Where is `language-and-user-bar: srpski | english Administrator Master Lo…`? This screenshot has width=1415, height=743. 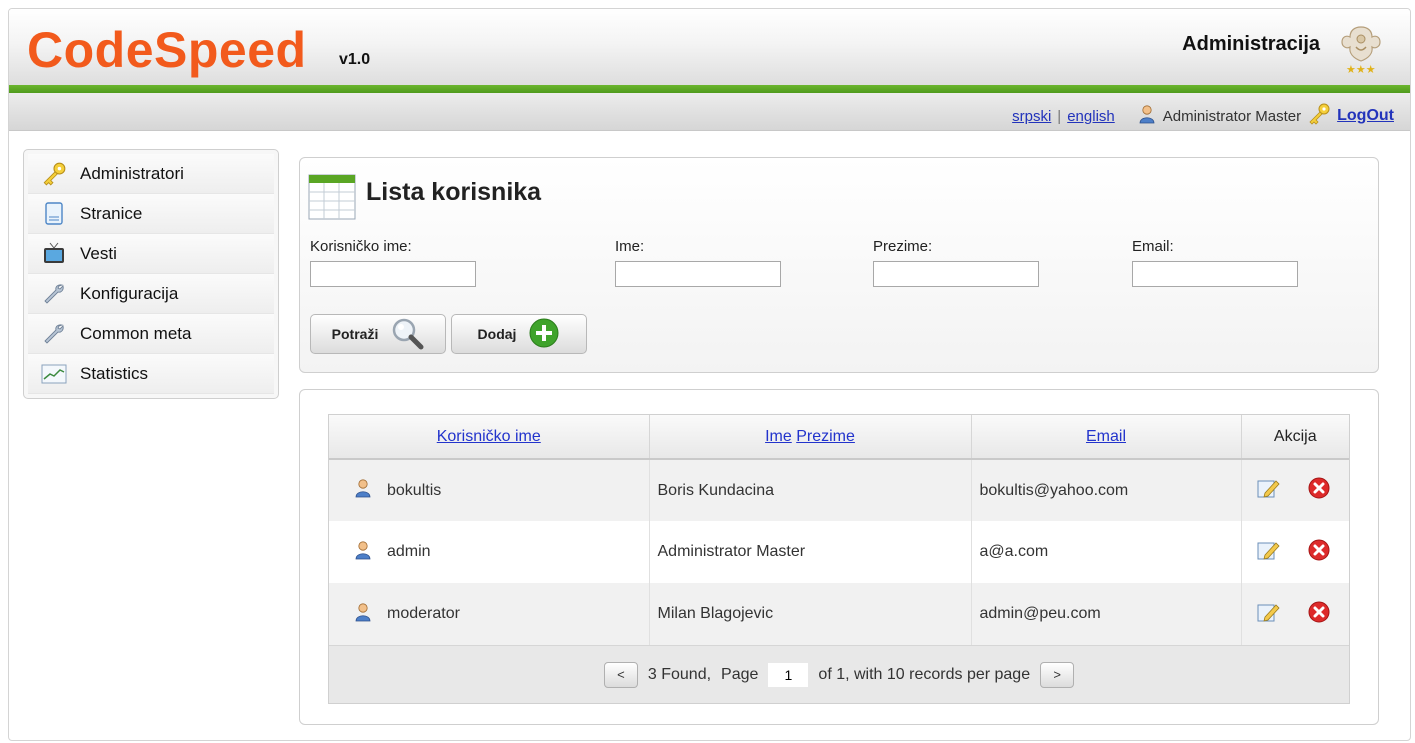
language-and-user-bar: srpski | english Administrator Master Lo… is located at coordinates (1203, 116).